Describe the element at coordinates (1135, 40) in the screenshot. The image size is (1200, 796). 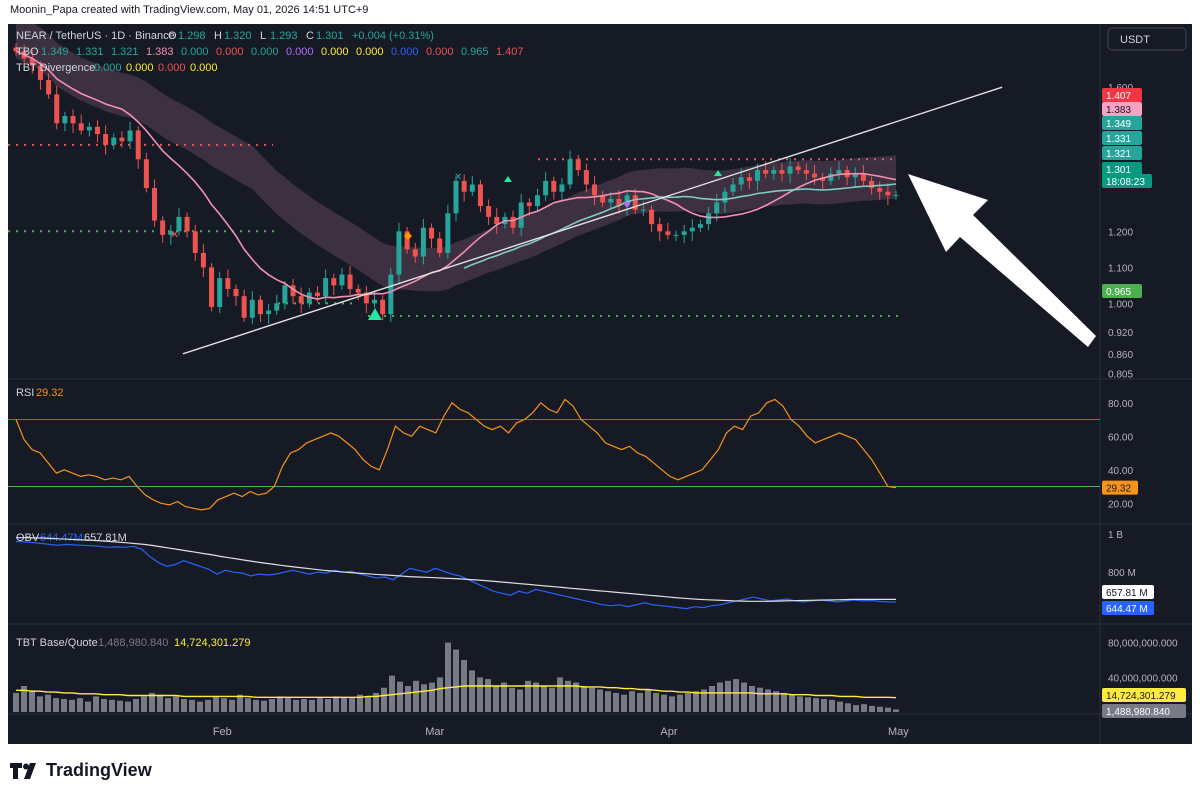
I see `currency-button-label: USDT` at that location.